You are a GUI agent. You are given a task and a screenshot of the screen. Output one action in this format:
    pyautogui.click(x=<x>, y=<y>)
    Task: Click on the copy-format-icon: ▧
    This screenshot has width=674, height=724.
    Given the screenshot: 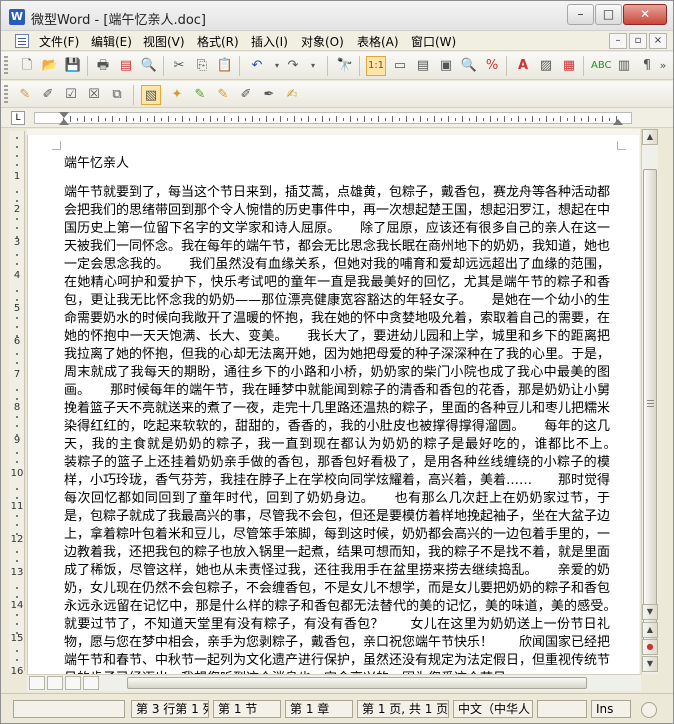 What is the action you would take?
    pyautogui.click(x=151, y=95)
    